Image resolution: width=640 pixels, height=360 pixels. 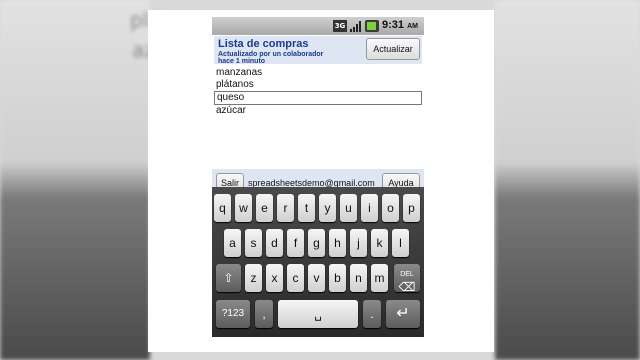 I want to click on key-x: x, so click(x=274, y=278).